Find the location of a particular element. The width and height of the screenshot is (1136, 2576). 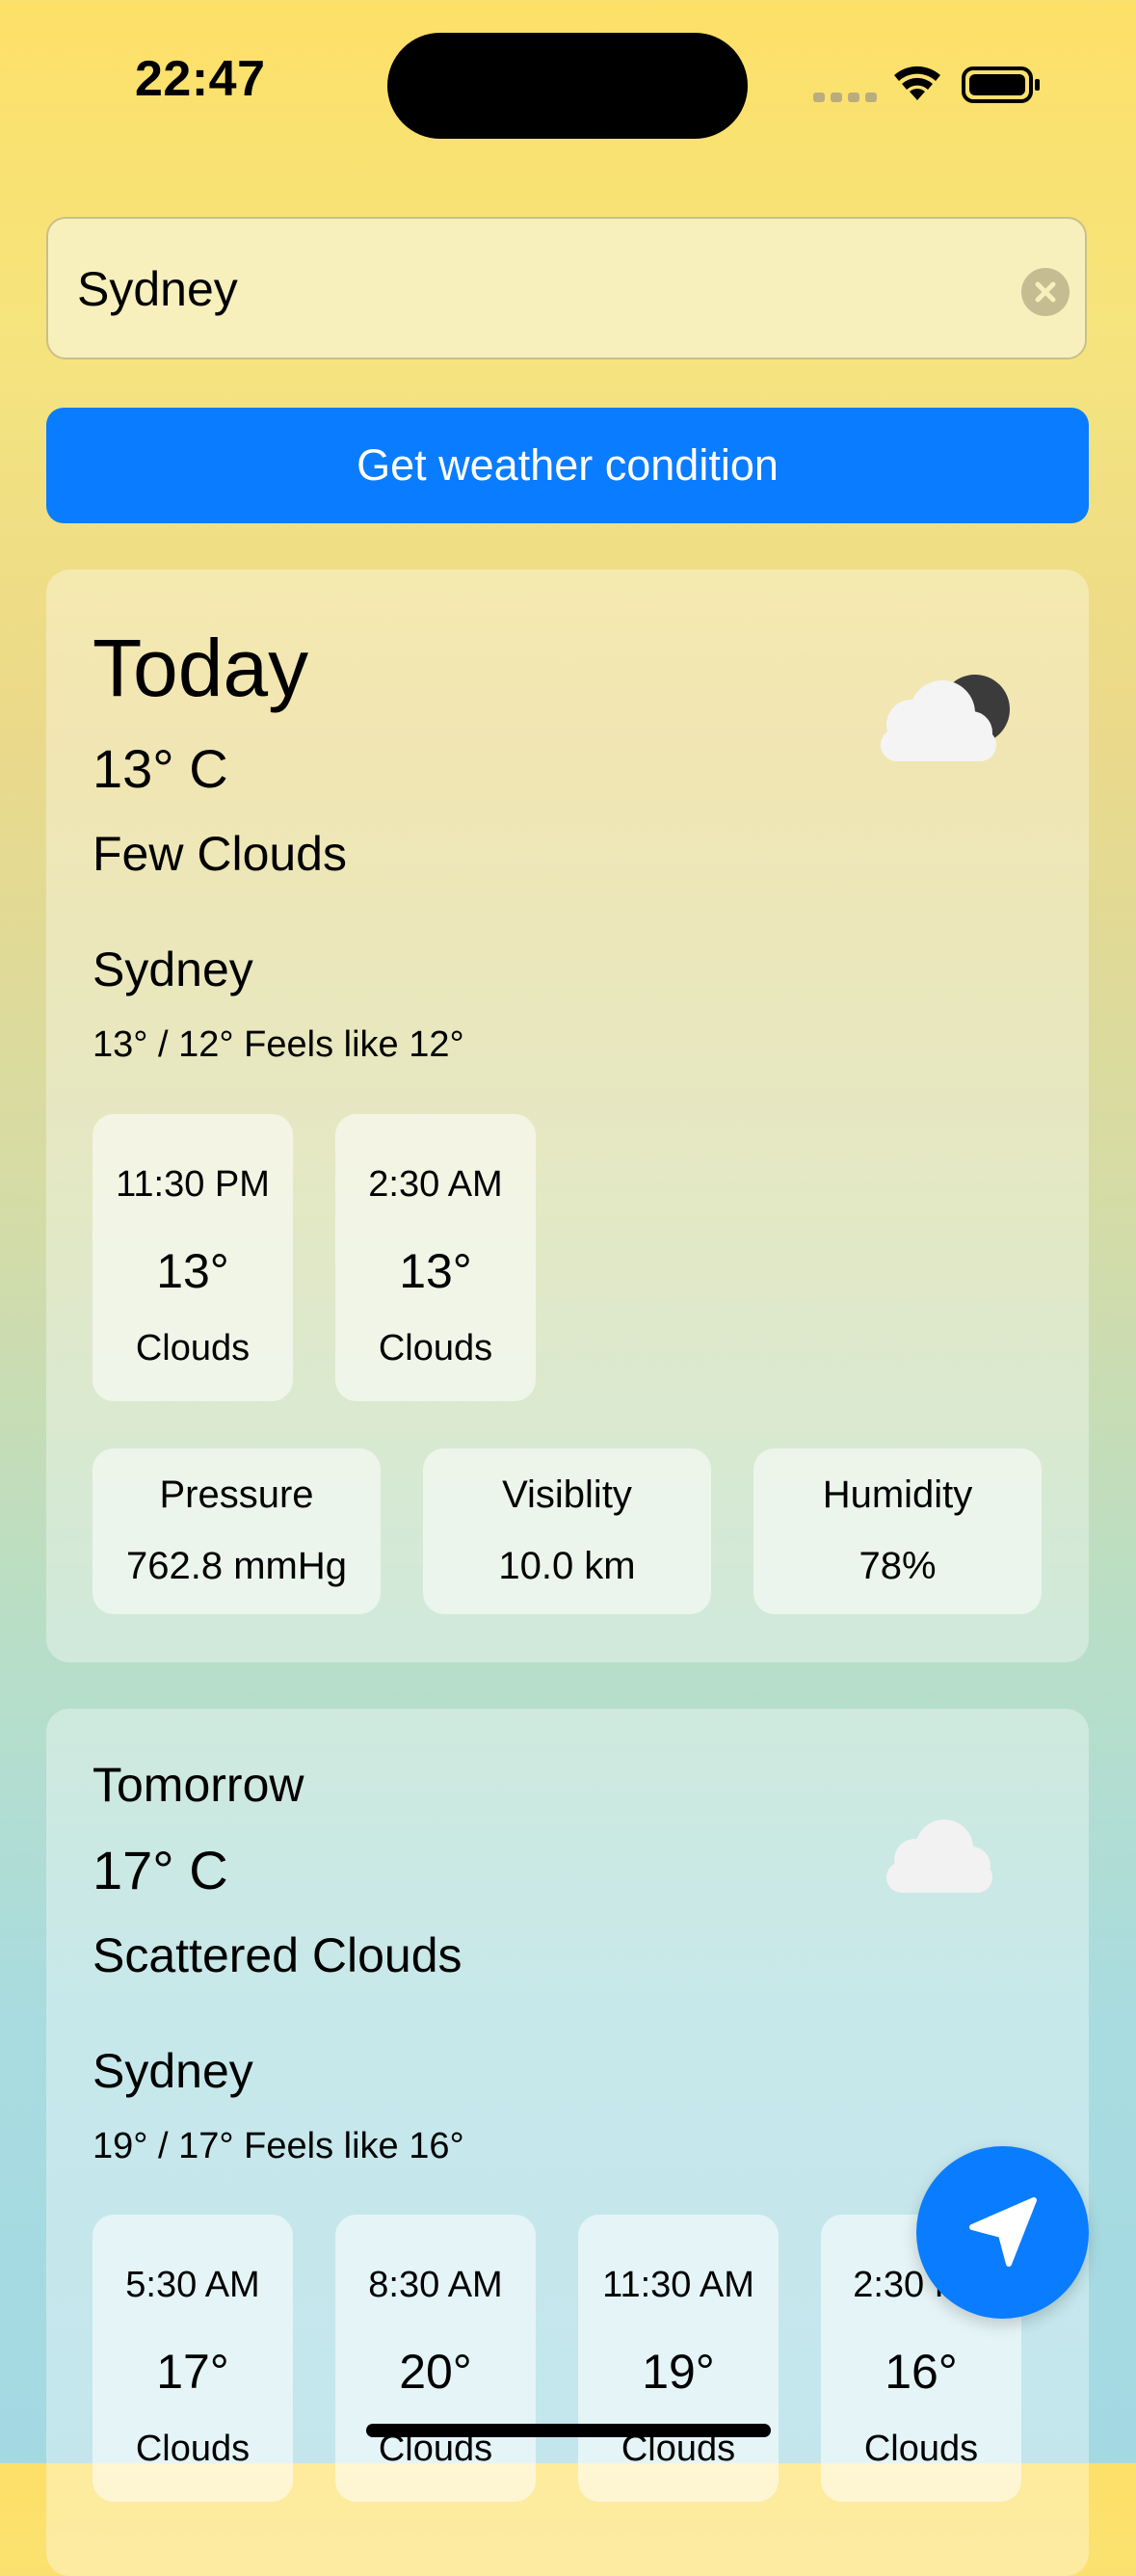

tomorrow-city: Sydney is located at coordinates (172, 2071).